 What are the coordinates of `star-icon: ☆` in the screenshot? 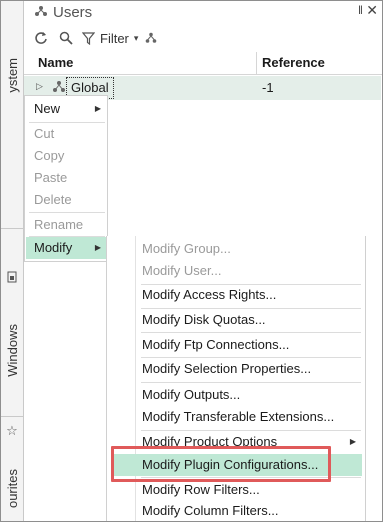 It's located at (12, 430).